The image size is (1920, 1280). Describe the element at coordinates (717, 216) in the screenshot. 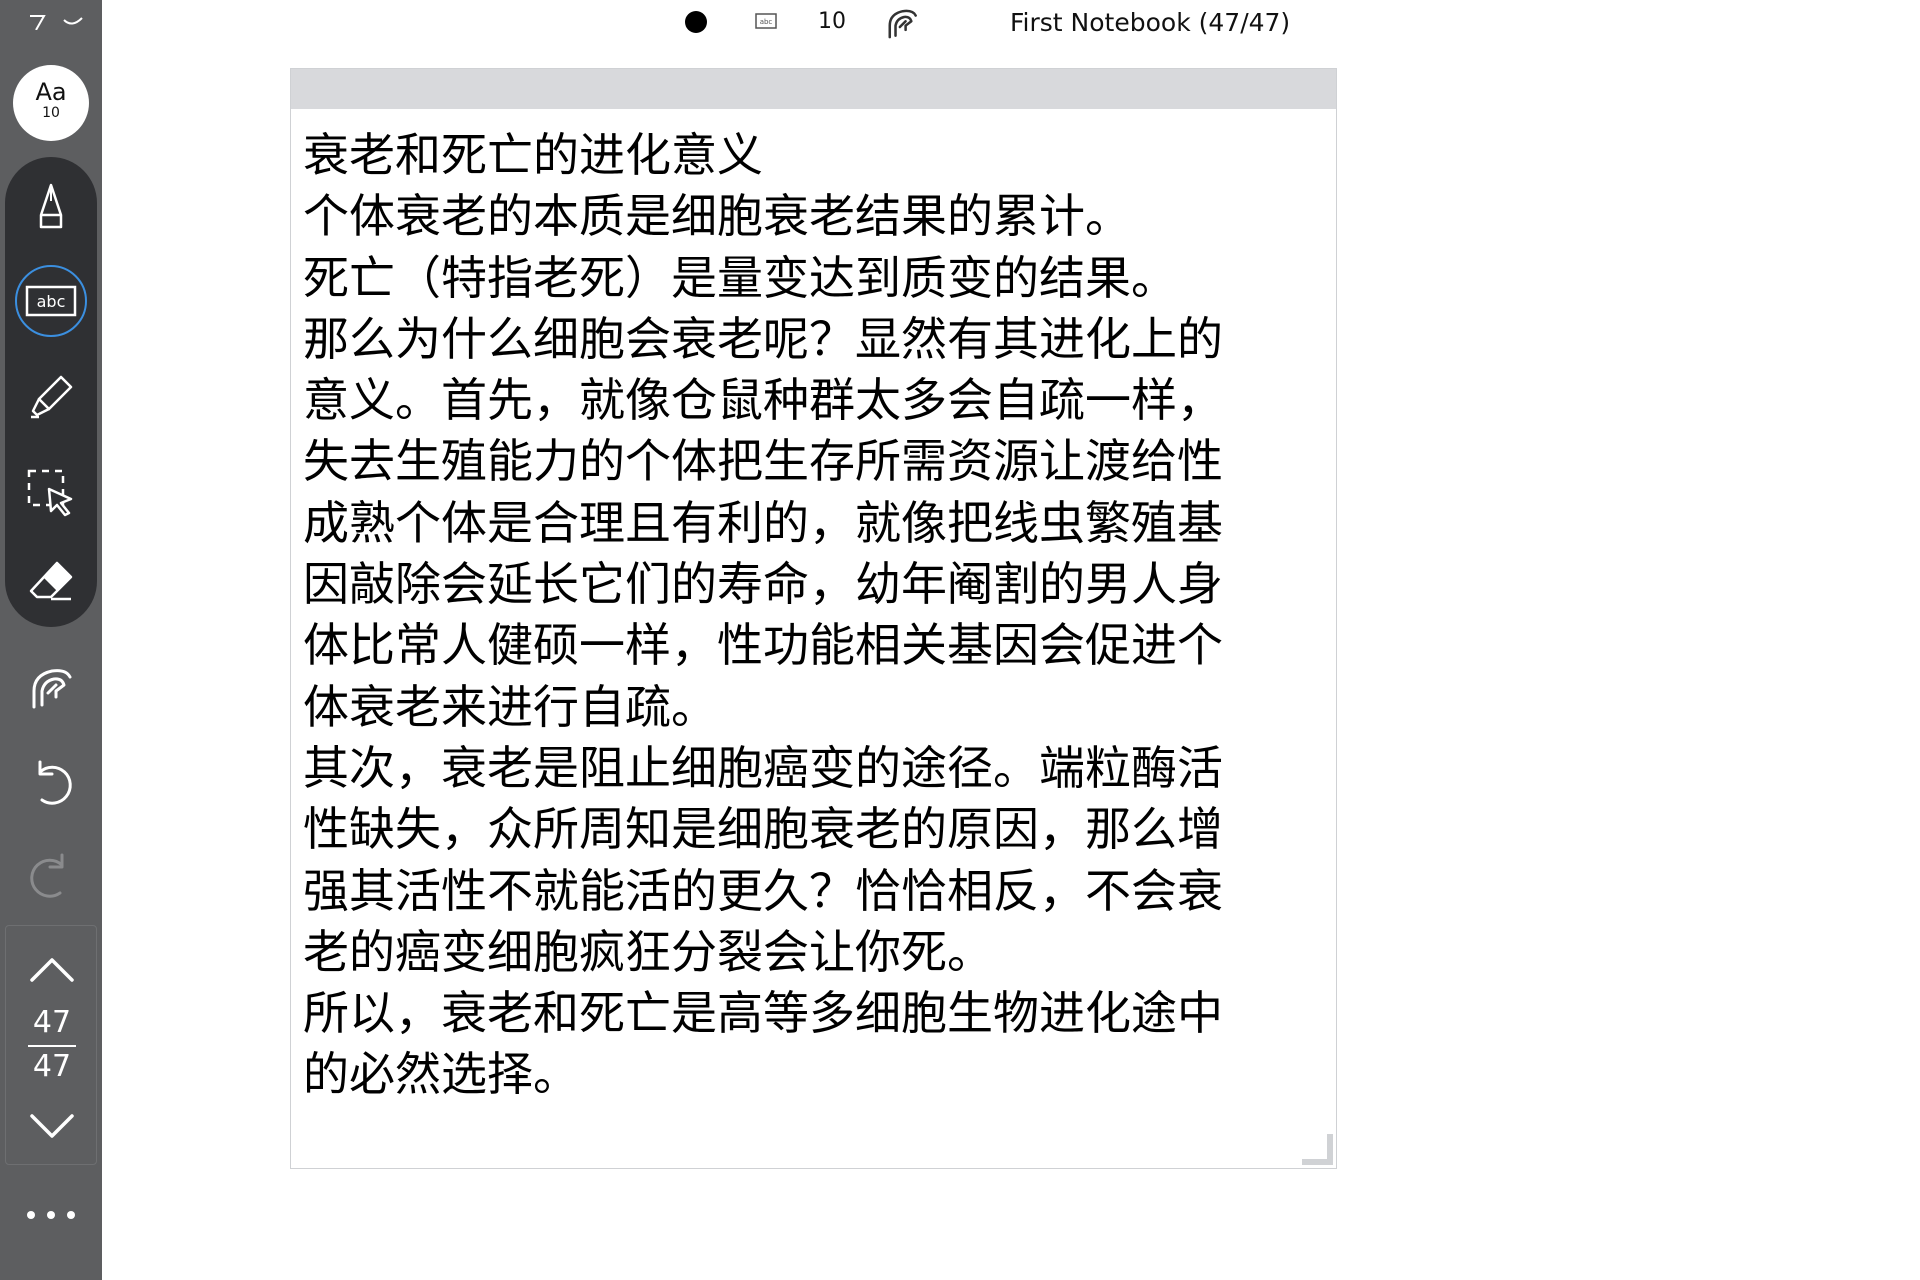

I see `text-line: 个体衰老的本质是细胞衰老结果的累计。` at that location.